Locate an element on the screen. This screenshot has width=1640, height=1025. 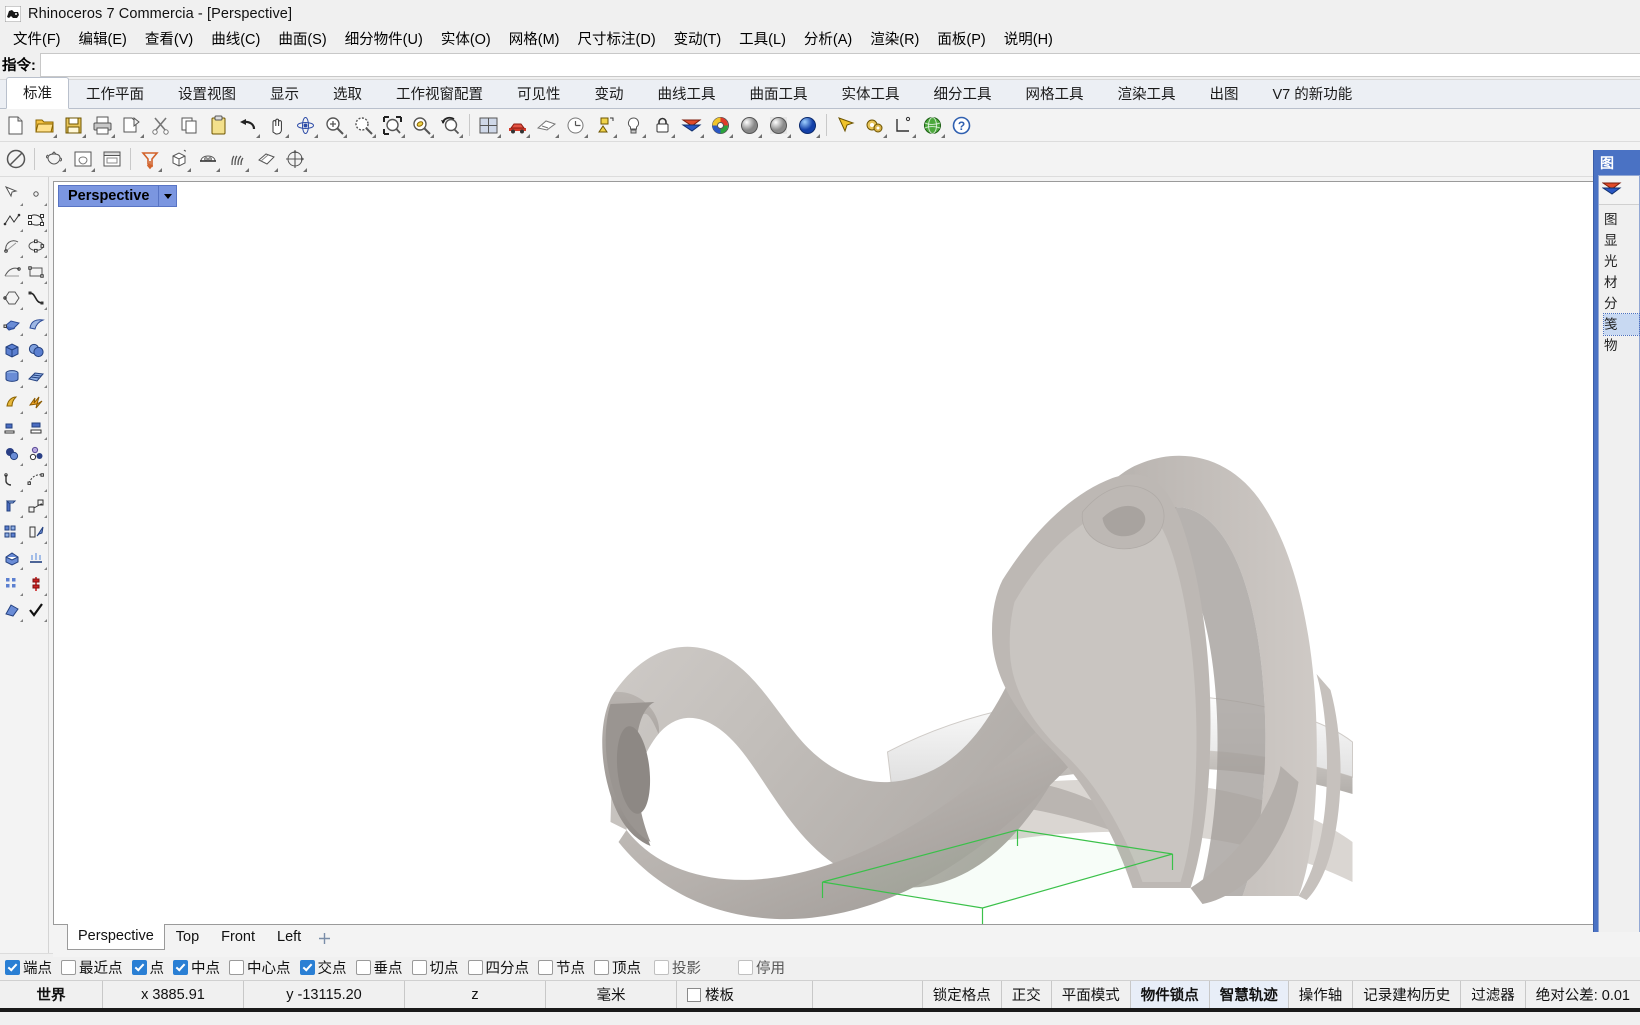
zoom-previous-icon is located at coordinates (450, 125).